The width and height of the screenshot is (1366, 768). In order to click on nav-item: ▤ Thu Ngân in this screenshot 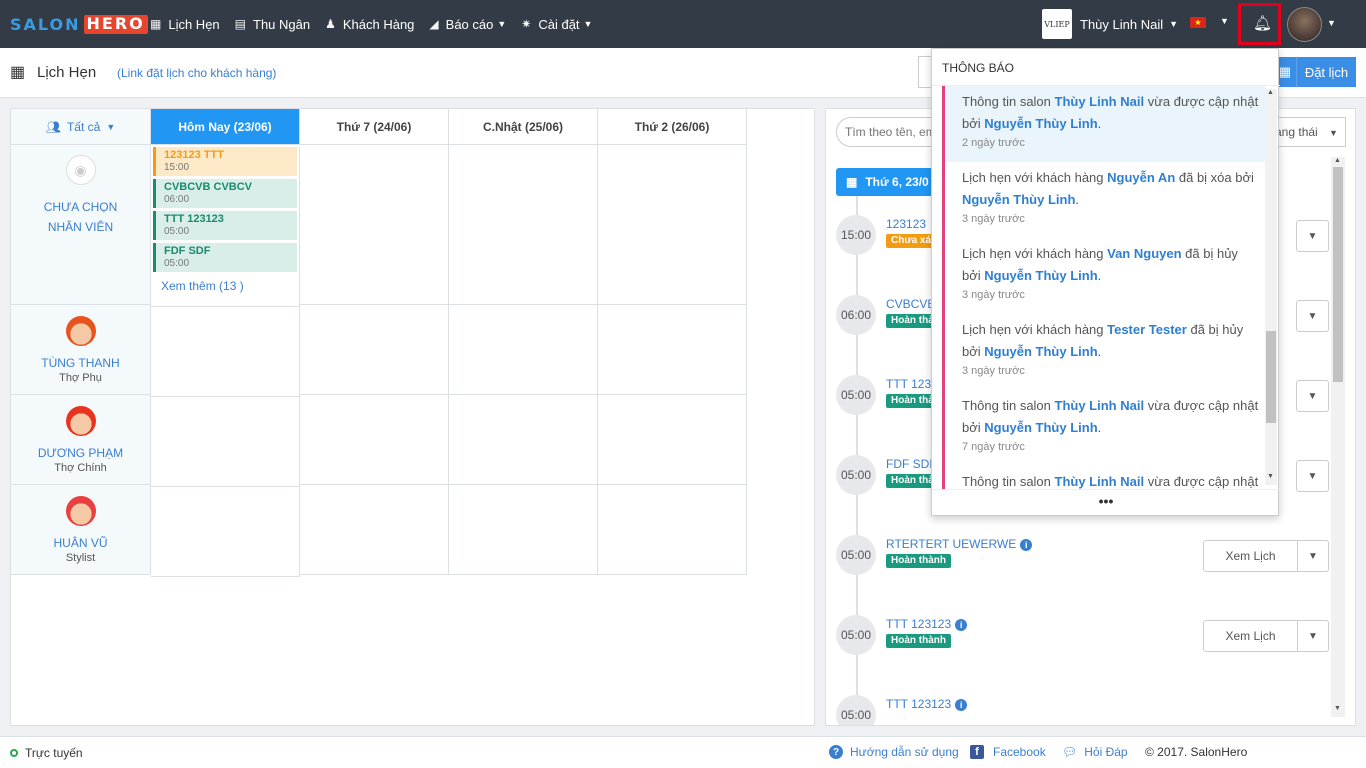, I will do `click(272, 24)`.